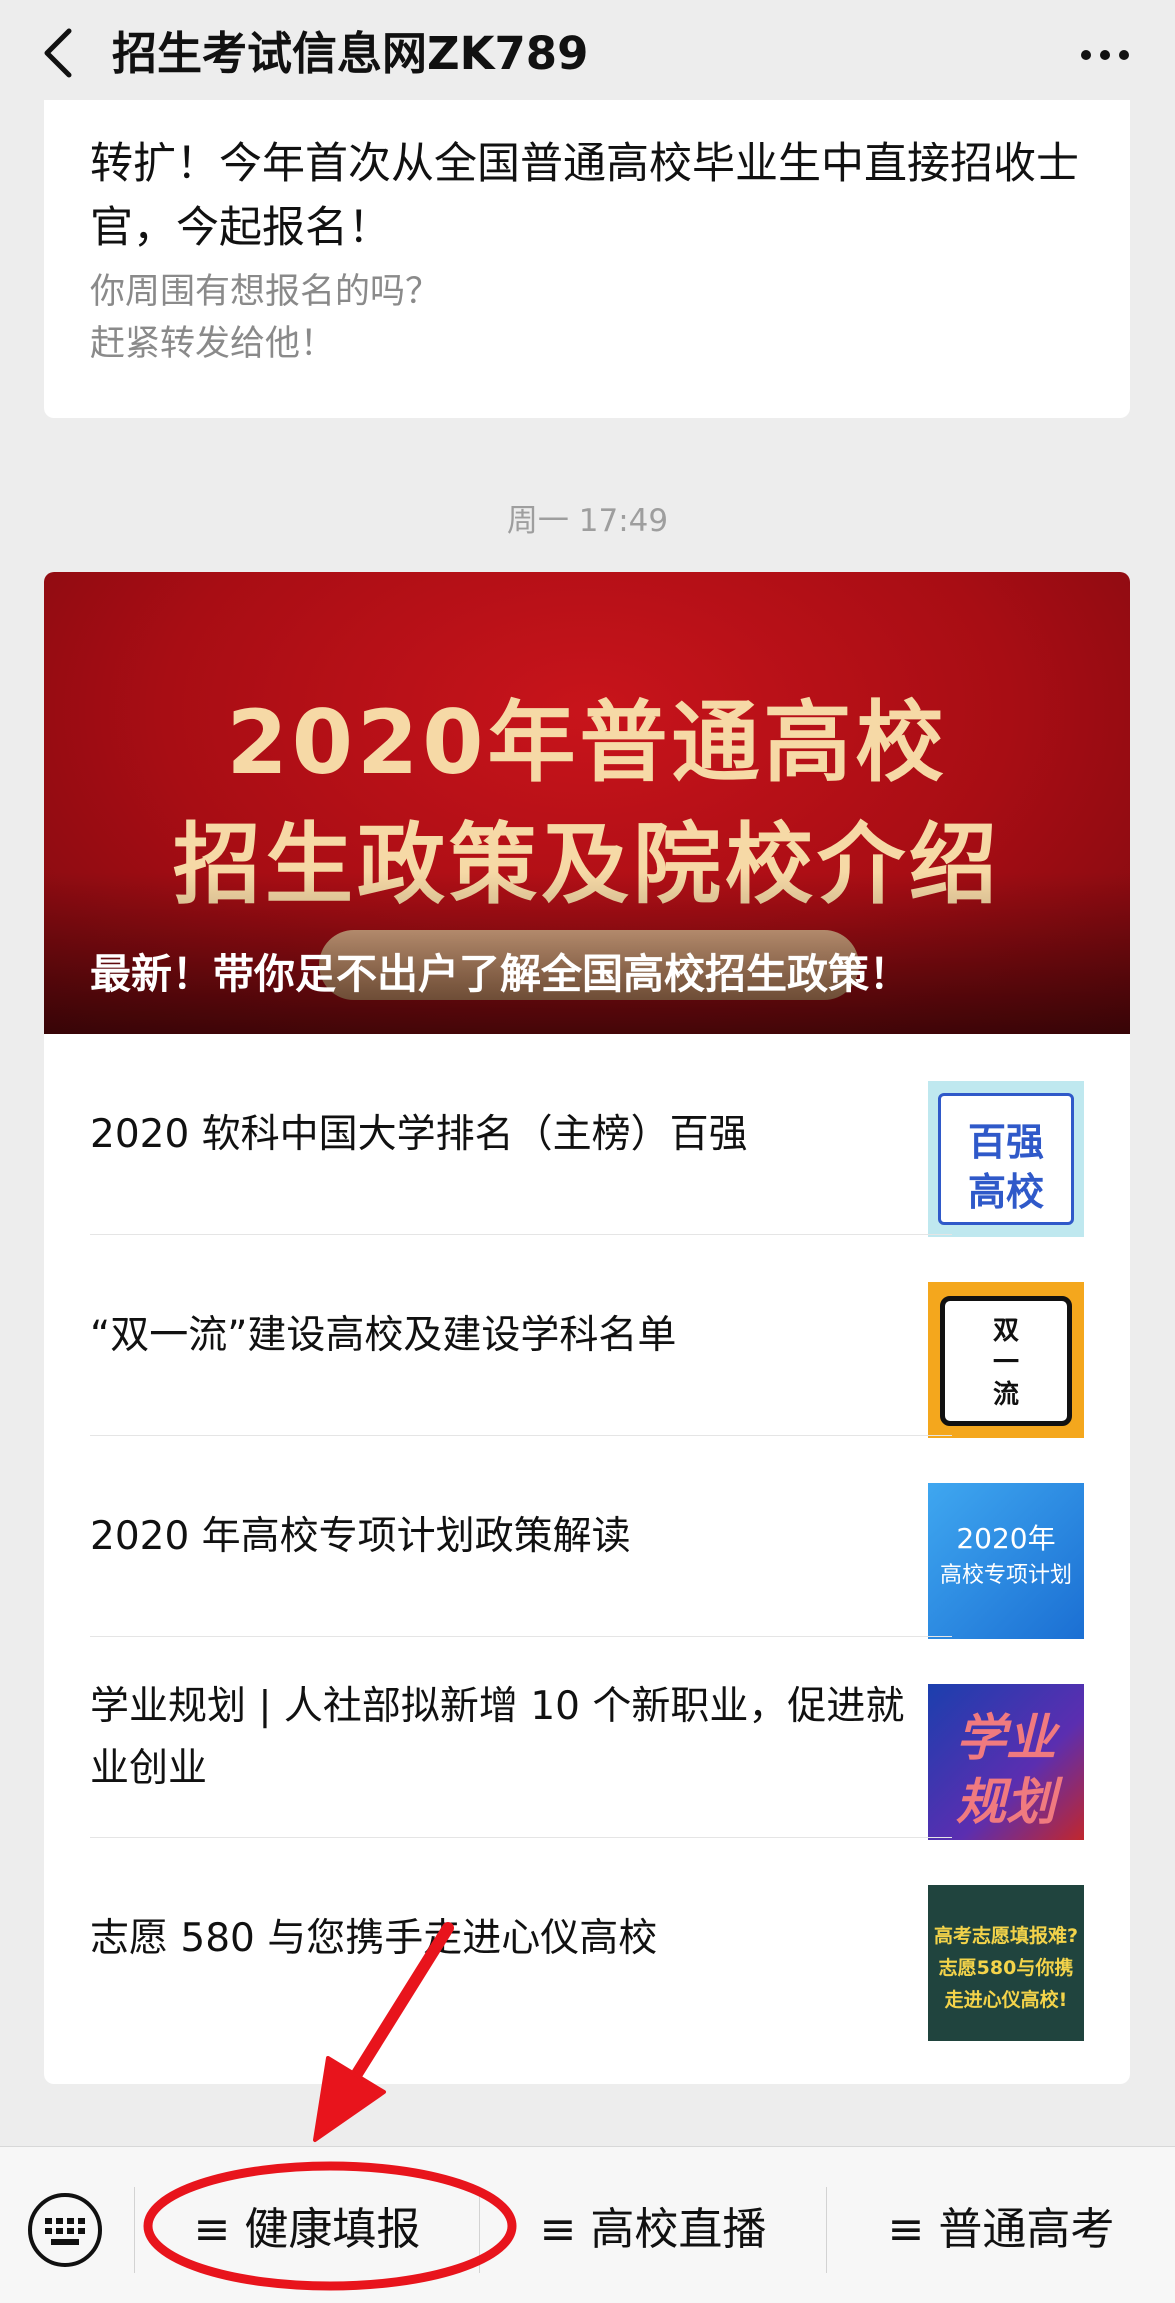 The image size is (1175, 2303). Describe the element at coordinates (374, 1938) in the screenshot. I see `list-item-title: 志愿 580 与您携手走进心仪高校` at that location.